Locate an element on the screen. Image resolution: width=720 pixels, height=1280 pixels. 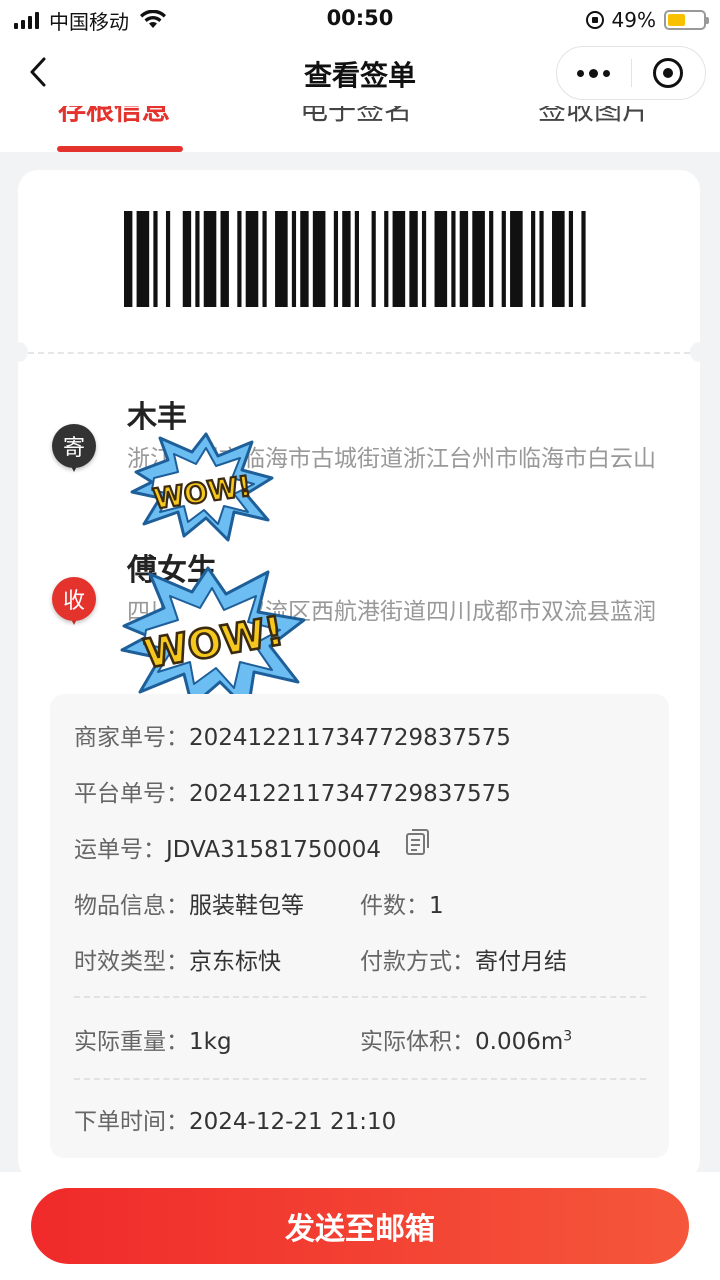
perforation-divider is located at coordinates (359, 353).